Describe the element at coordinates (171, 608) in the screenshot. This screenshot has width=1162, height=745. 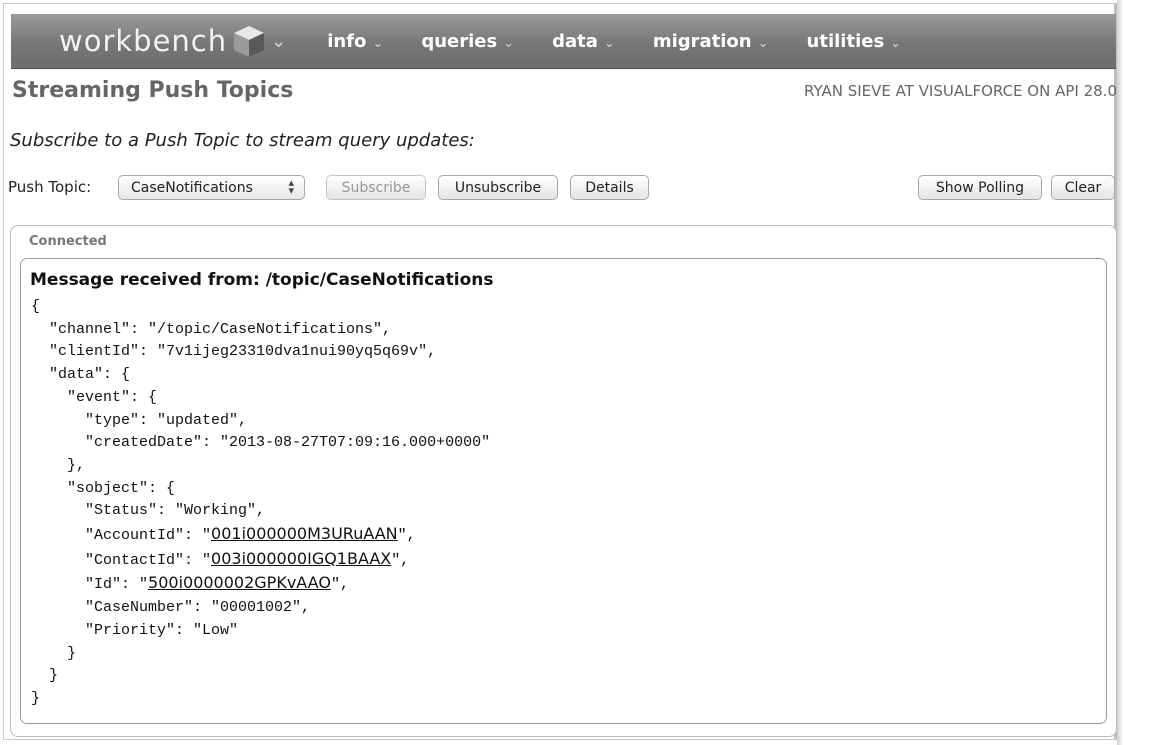
I see `json-line: "CaseNumber": "00001002",` at that location.